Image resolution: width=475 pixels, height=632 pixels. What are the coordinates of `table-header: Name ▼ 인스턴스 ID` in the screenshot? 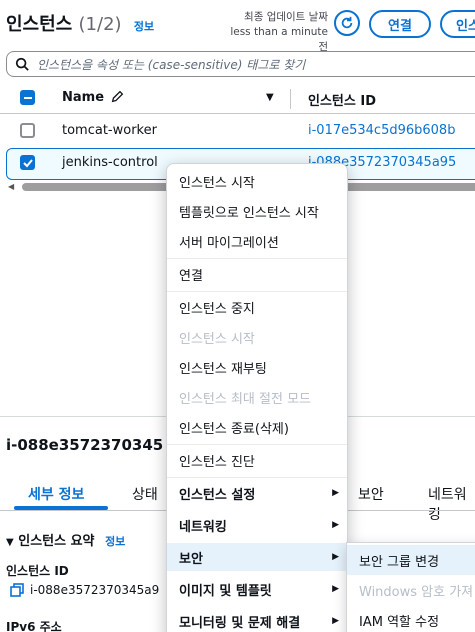 It's located at (237, 99).